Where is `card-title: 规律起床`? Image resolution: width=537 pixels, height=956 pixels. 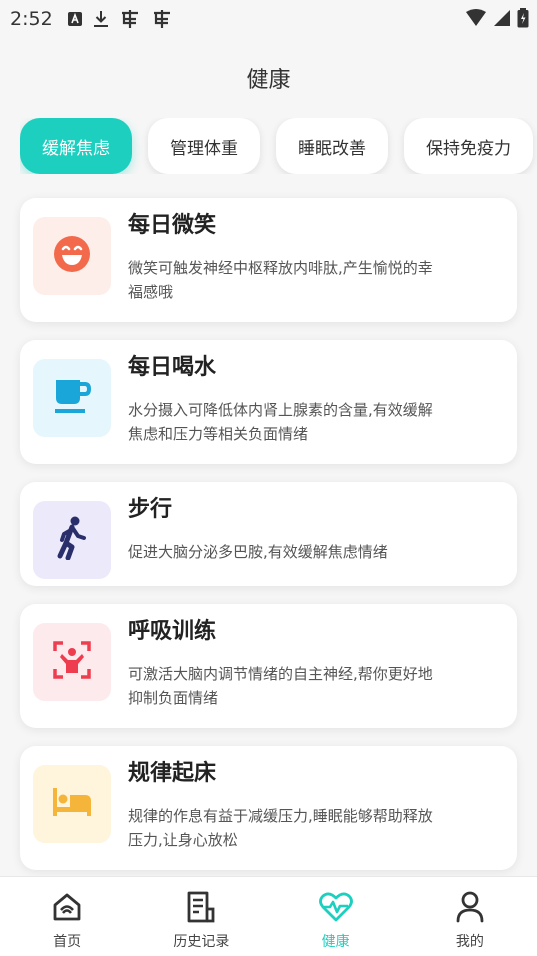 card-title: 规律起床 is located at coordinates (172, 773).